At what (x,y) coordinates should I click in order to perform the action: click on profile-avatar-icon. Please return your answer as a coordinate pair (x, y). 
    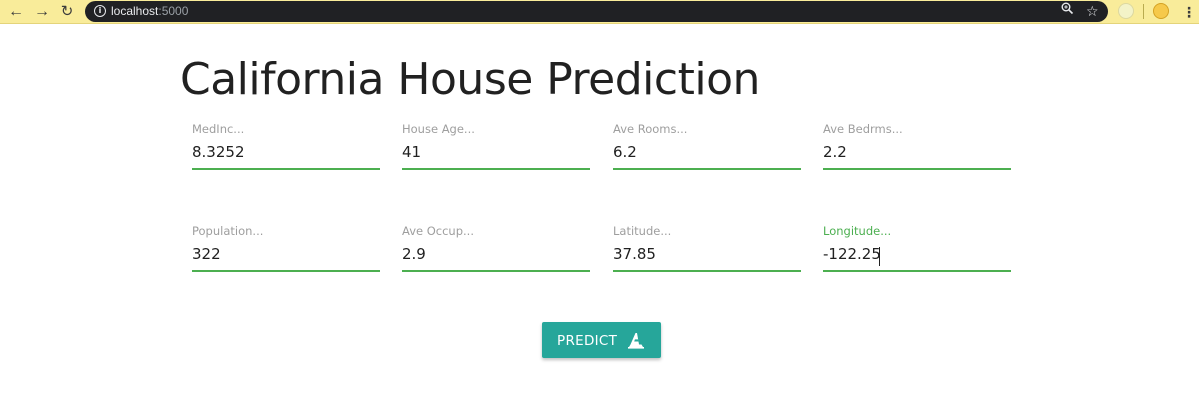
    Looking at the image, I should click on (1161, 11).